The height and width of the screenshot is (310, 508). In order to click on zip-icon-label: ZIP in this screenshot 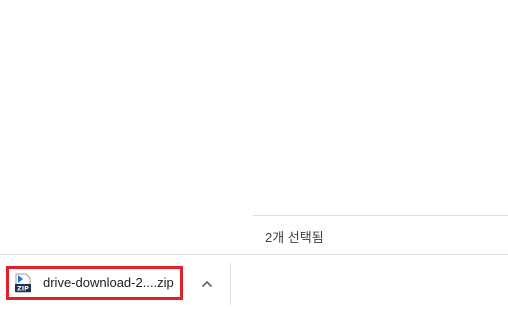, I will do `click(23, 288)`.